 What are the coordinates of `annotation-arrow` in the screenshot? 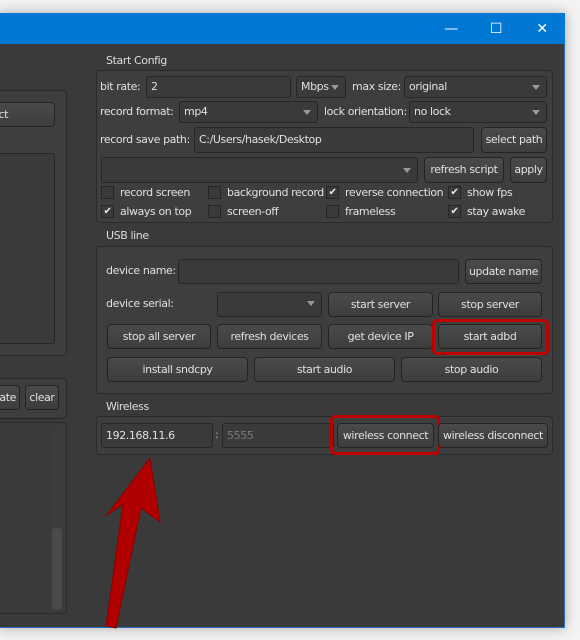 It's located at (133, 542).